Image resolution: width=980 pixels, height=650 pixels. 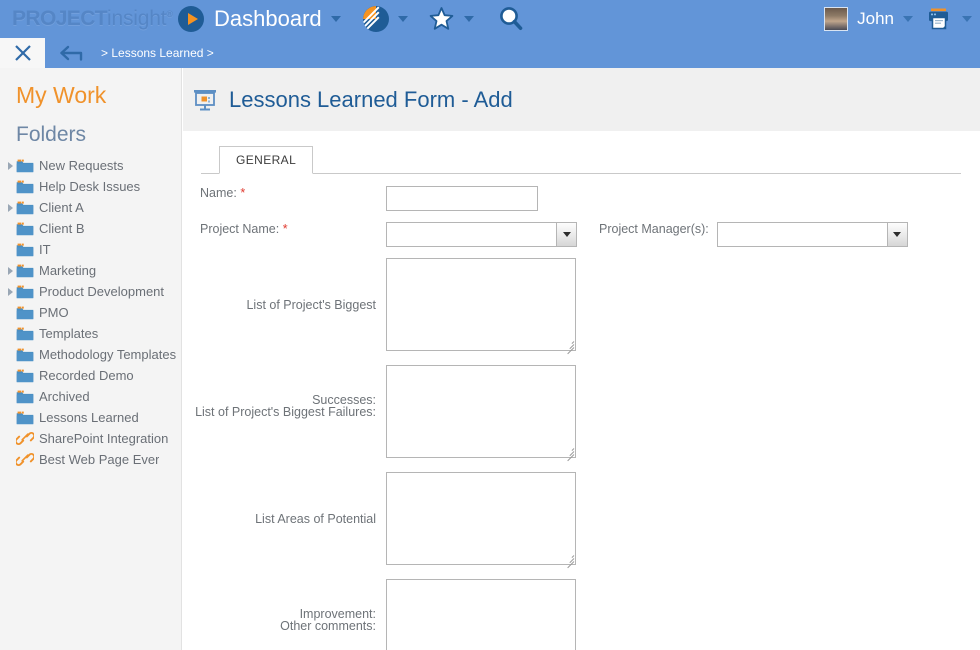 I want to click on field-control-name, so click(x=462, y=198).